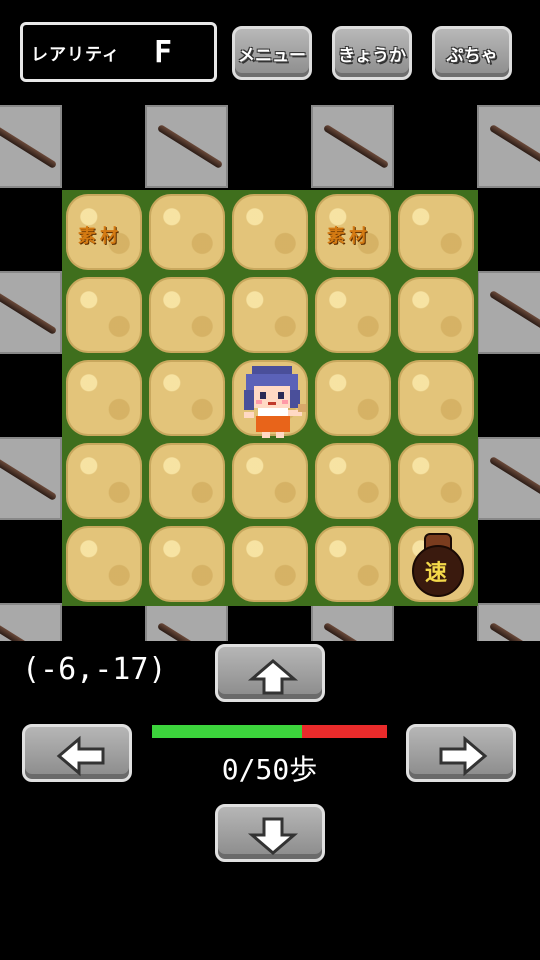  Describe the element at coordinates (75, 54) in the screenshot. I see `rarity-label: レアリティ` at that location.